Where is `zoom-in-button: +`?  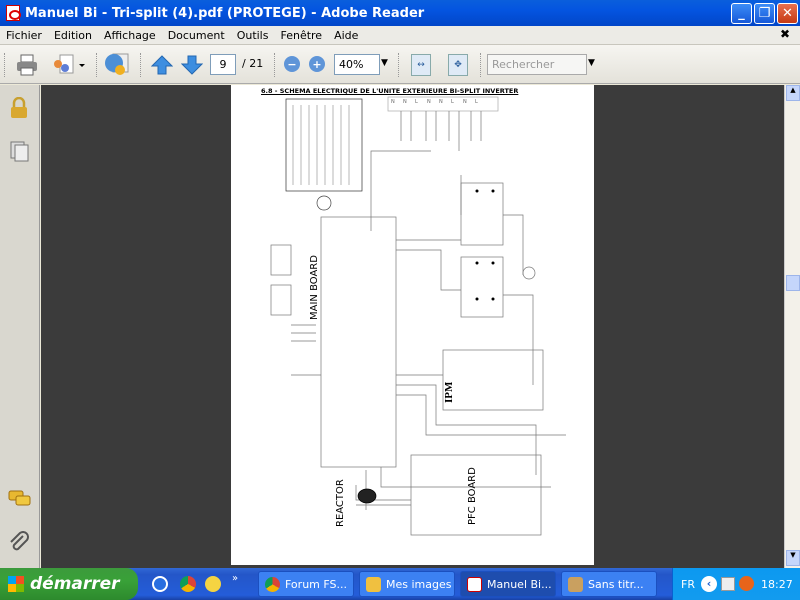
zoom-in-button: + is located at coordinates (317, 64).